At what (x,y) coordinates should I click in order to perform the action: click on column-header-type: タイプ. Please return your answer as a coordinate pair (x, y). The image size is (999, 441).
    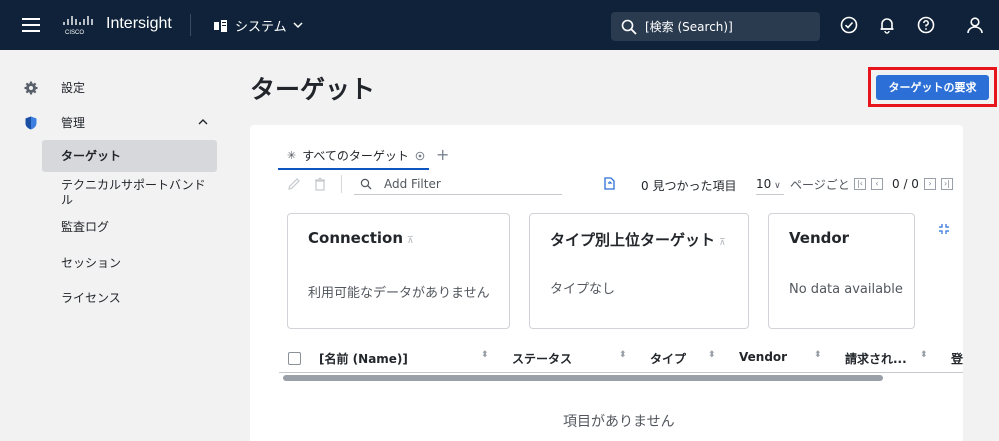
    Looking at the image, I should click on (668, 358).